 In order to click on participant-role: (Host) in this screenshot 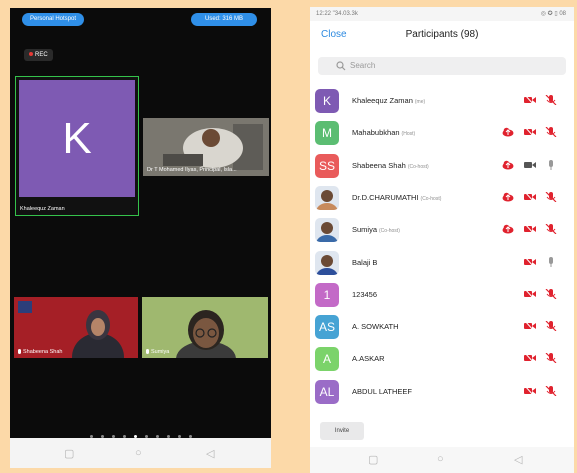, I will do `click(408, 134)`.